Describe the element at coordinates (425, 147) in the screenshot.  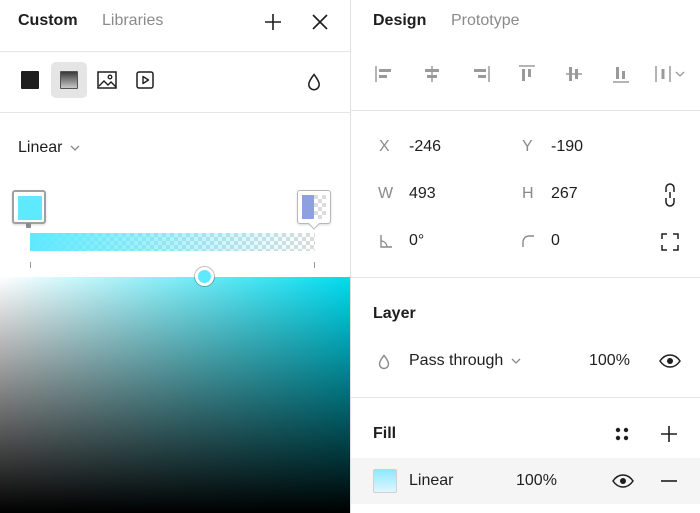
I see `x-field: -246` at that location.